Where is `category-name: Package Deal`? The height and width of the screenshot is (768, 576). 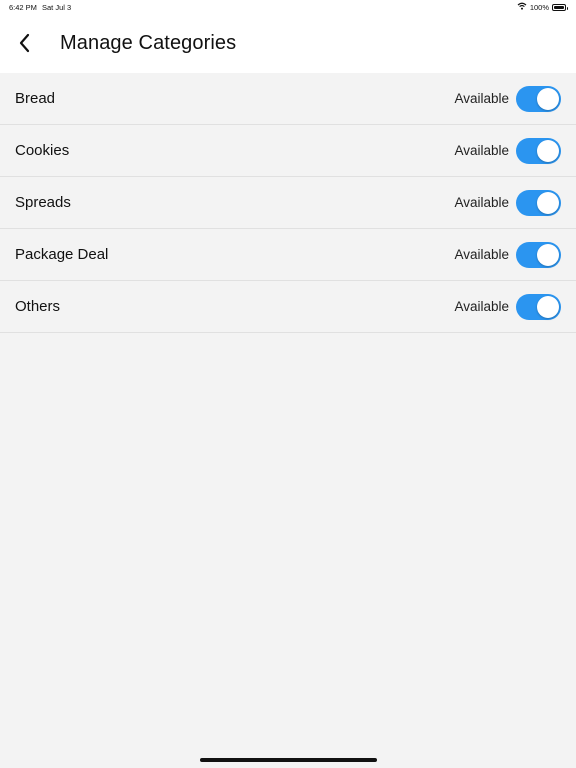
category-name: Package Deal is located at coordinates (62, 254).